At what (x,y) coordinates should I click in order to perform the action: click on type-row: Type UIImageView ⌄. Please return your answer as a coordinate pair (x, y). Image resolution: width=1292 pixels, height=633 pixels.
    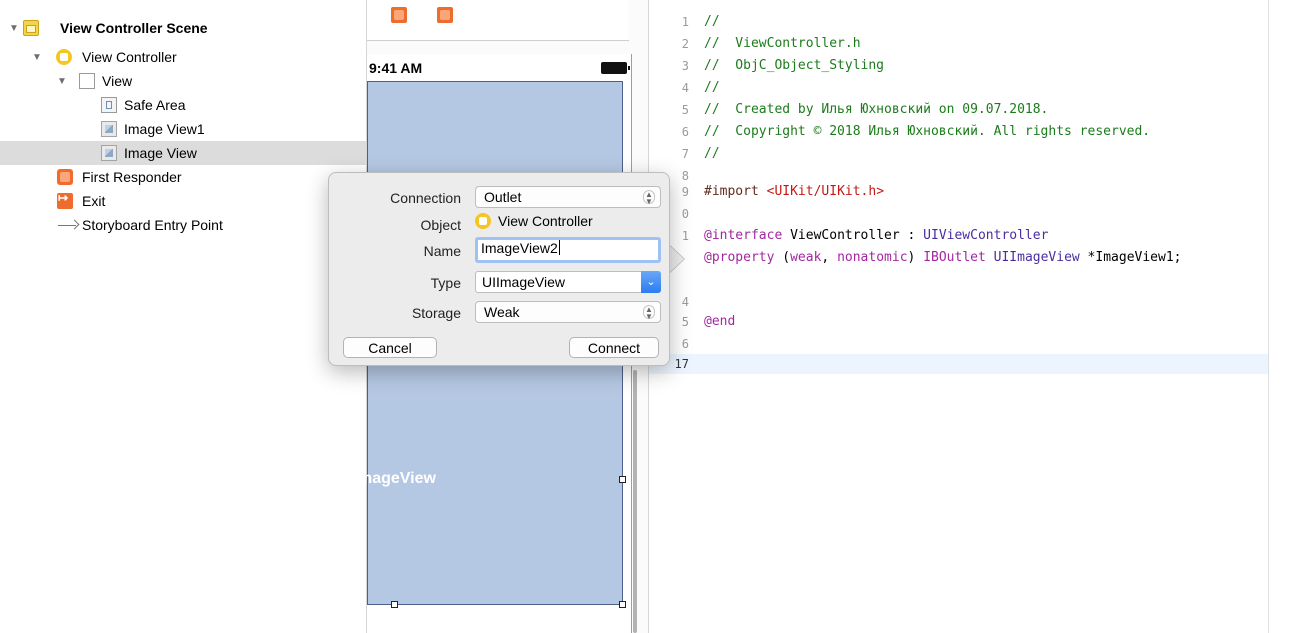
    Looking at the image, I should click on (500, 283).